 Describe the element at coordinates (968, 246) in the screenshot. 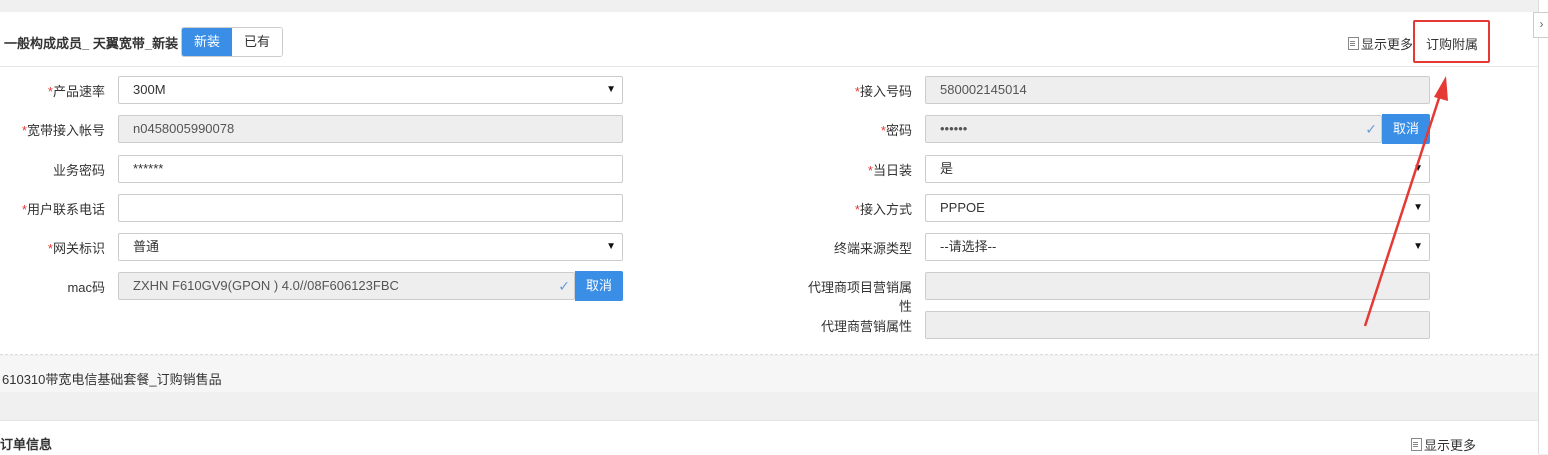

I see `field-value: --请选择--` at that location.